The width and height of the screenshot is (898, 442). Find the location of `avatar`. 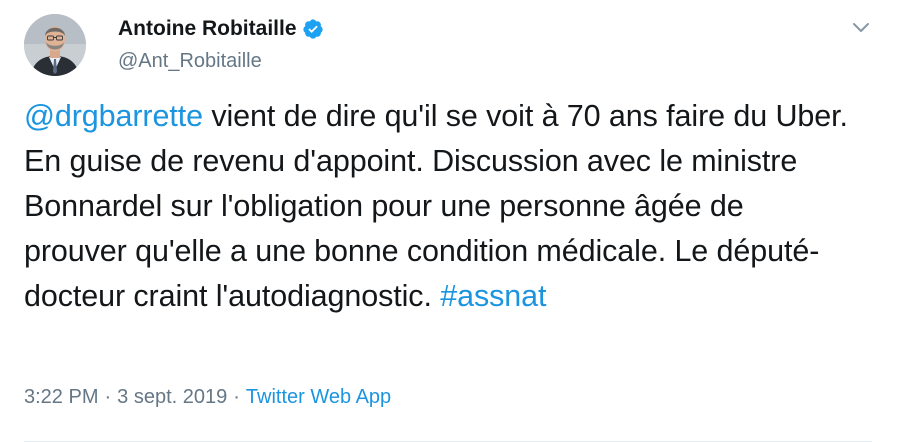

avatar is located at coordinates (55, 45).